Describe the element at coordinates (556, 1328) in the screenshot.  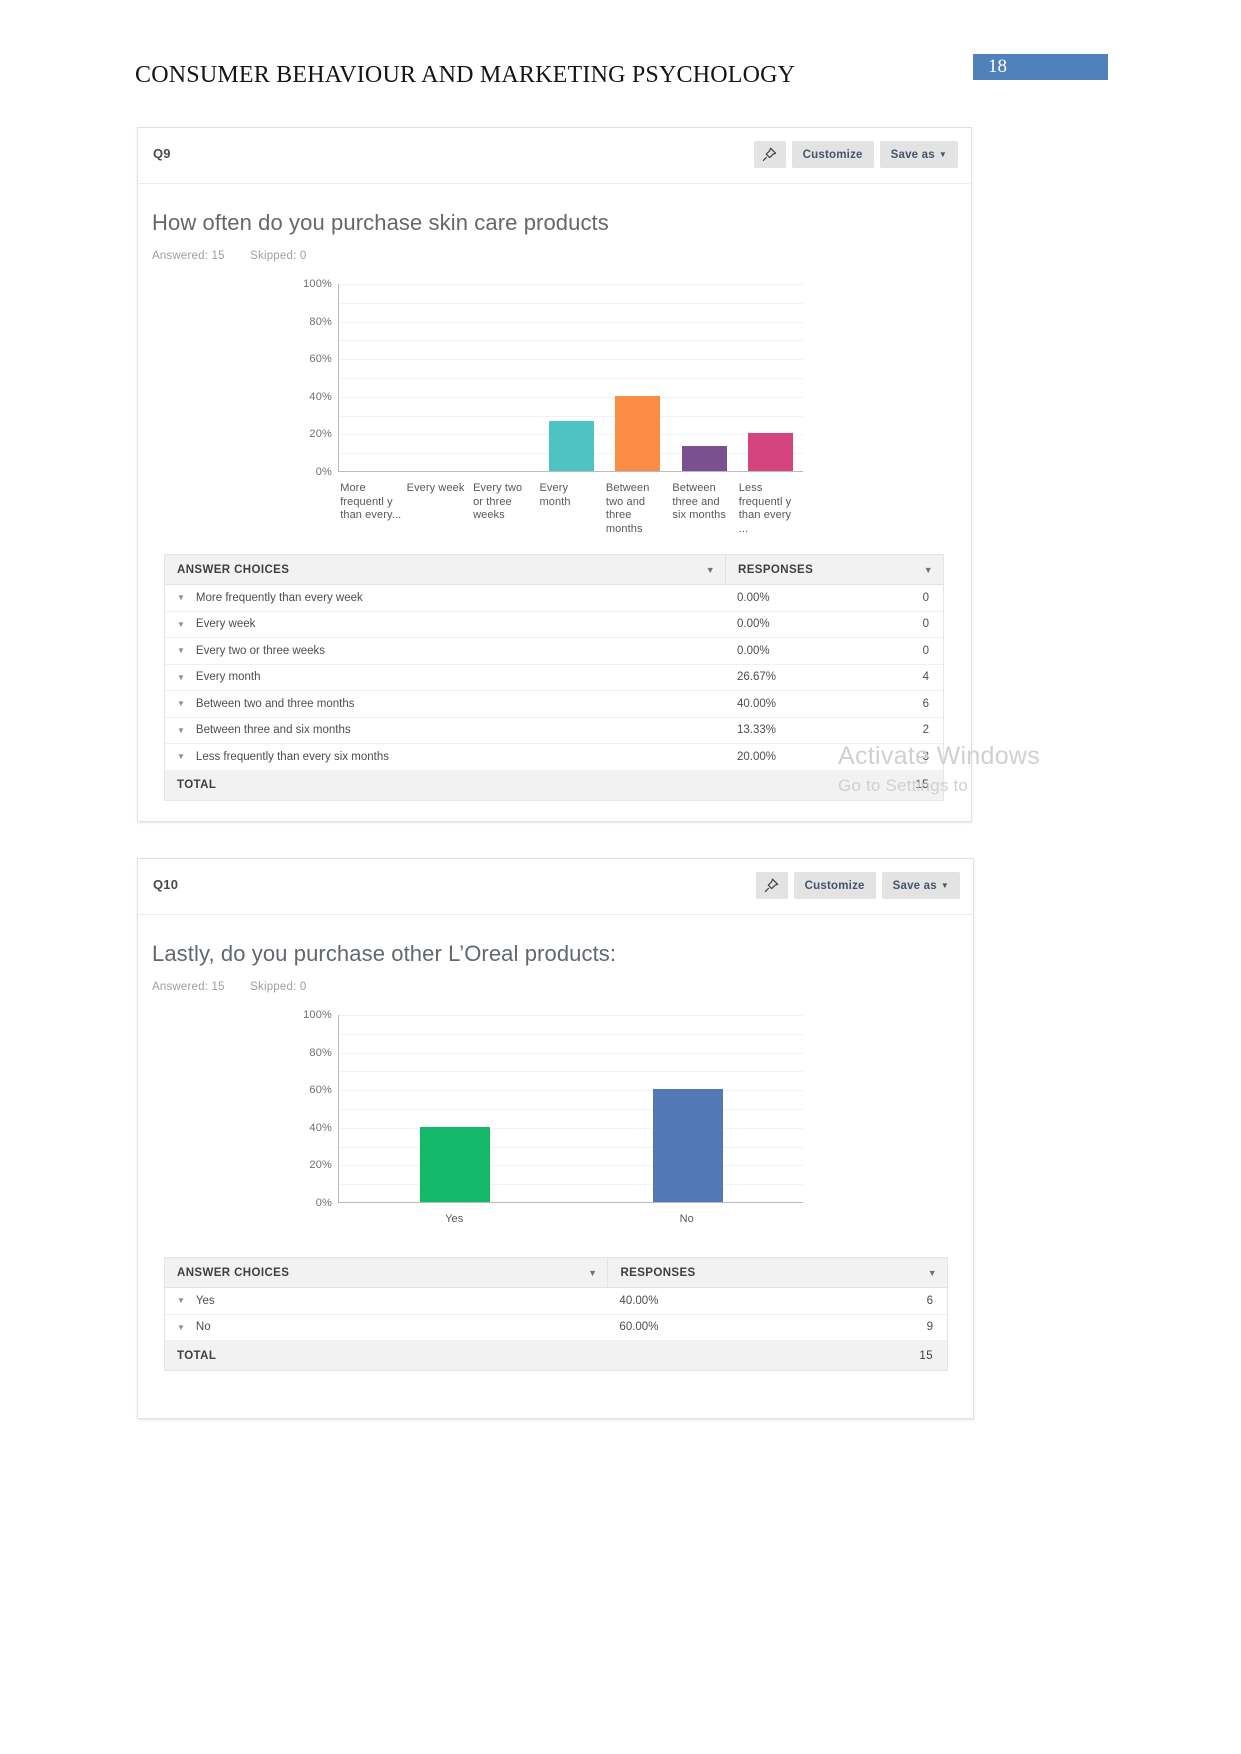
I see `table-row: ▼ No 60.00% 9` at that location.